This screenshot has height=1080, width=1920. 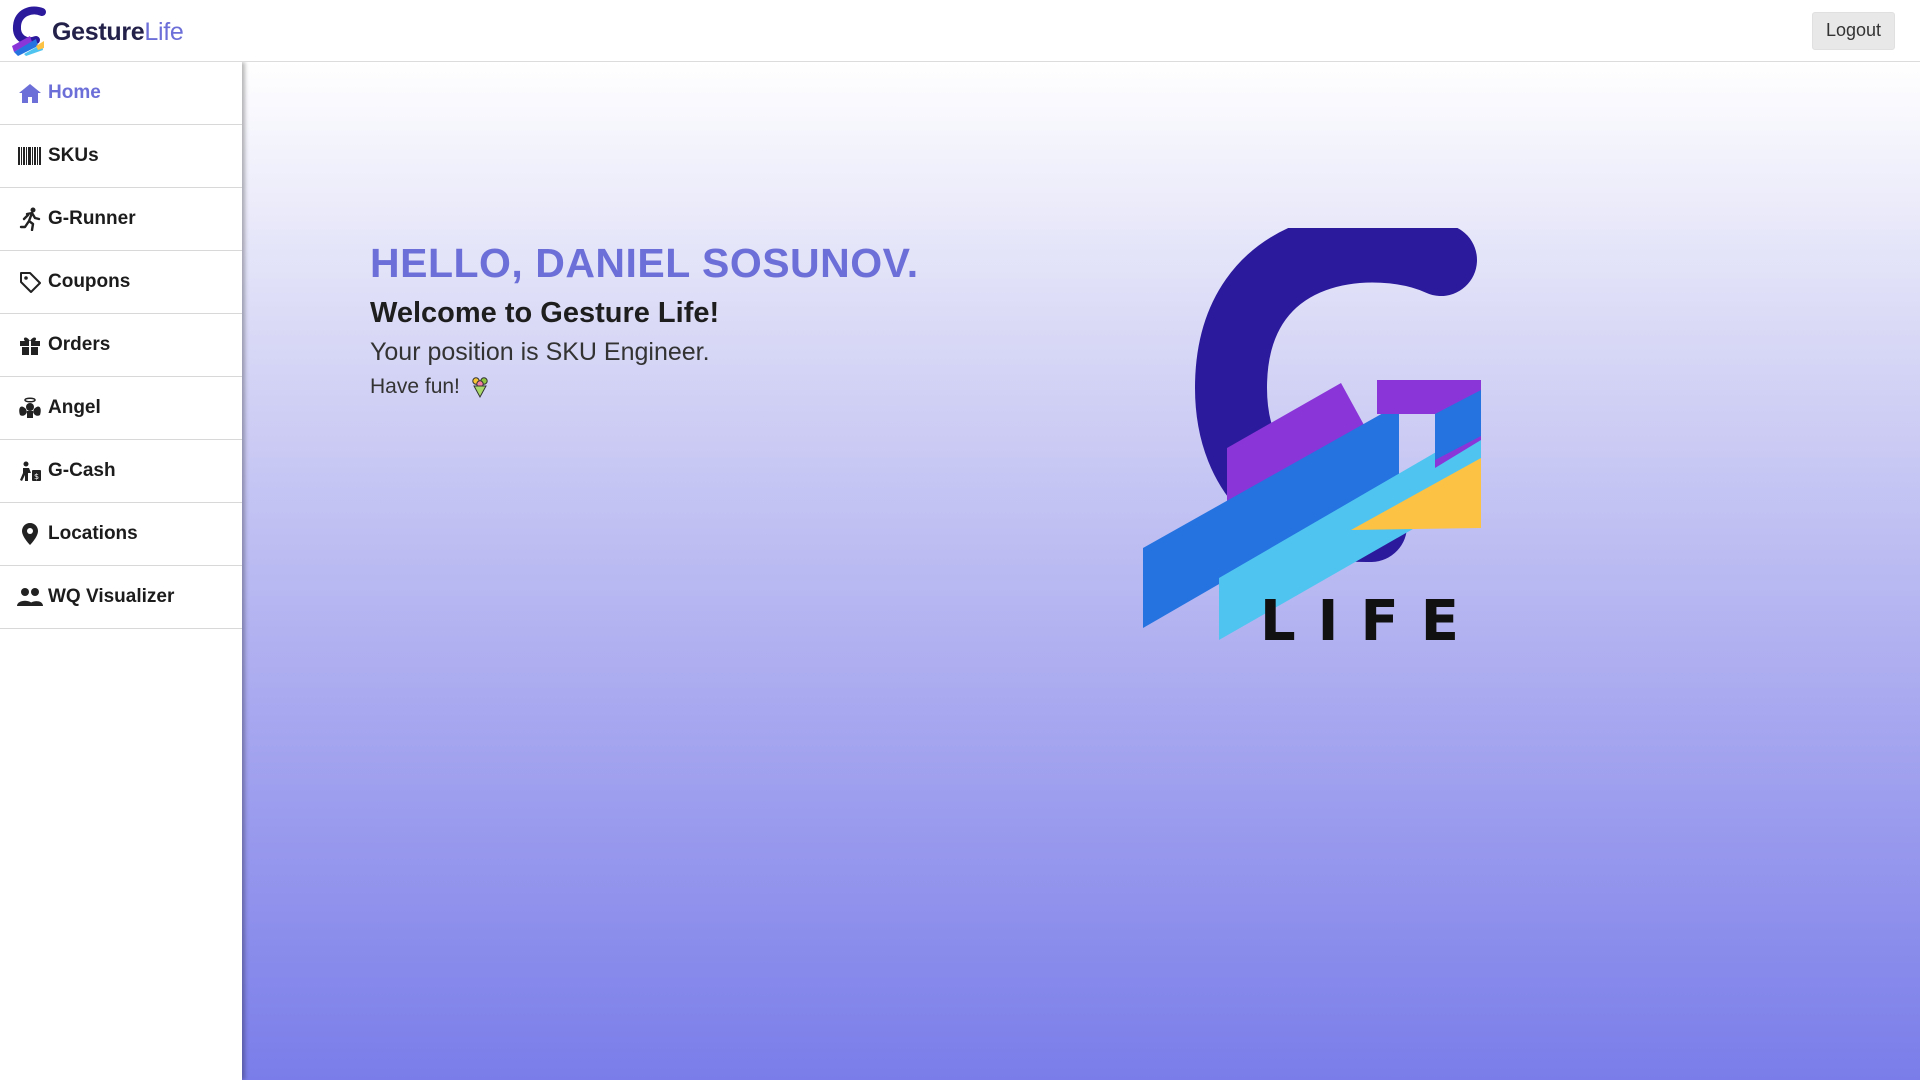 I want to click on gesture-life-logo-icon, so click(x=29, y=31).